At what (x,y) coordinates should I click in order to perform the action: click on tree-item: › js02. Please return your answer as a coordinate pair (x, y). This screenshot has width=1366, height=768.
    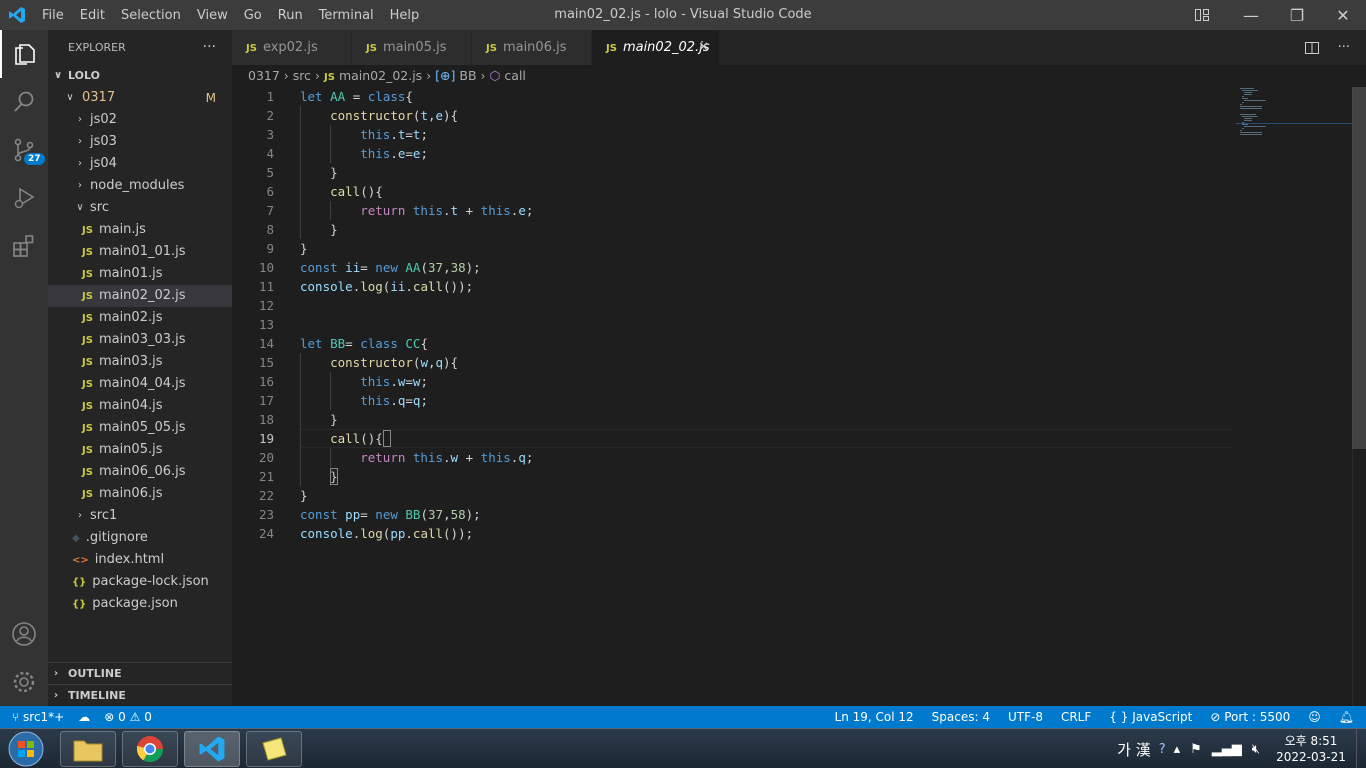
    Looking at the image, I should click on (140, 120).